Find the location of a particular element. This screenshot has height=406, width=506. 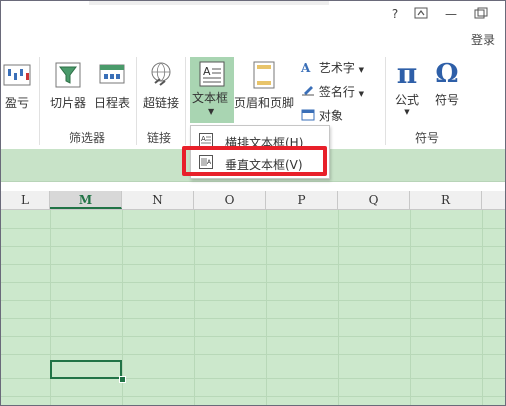

header-footer-button: 页眉和页脚 is located at coordinates (264, 86).